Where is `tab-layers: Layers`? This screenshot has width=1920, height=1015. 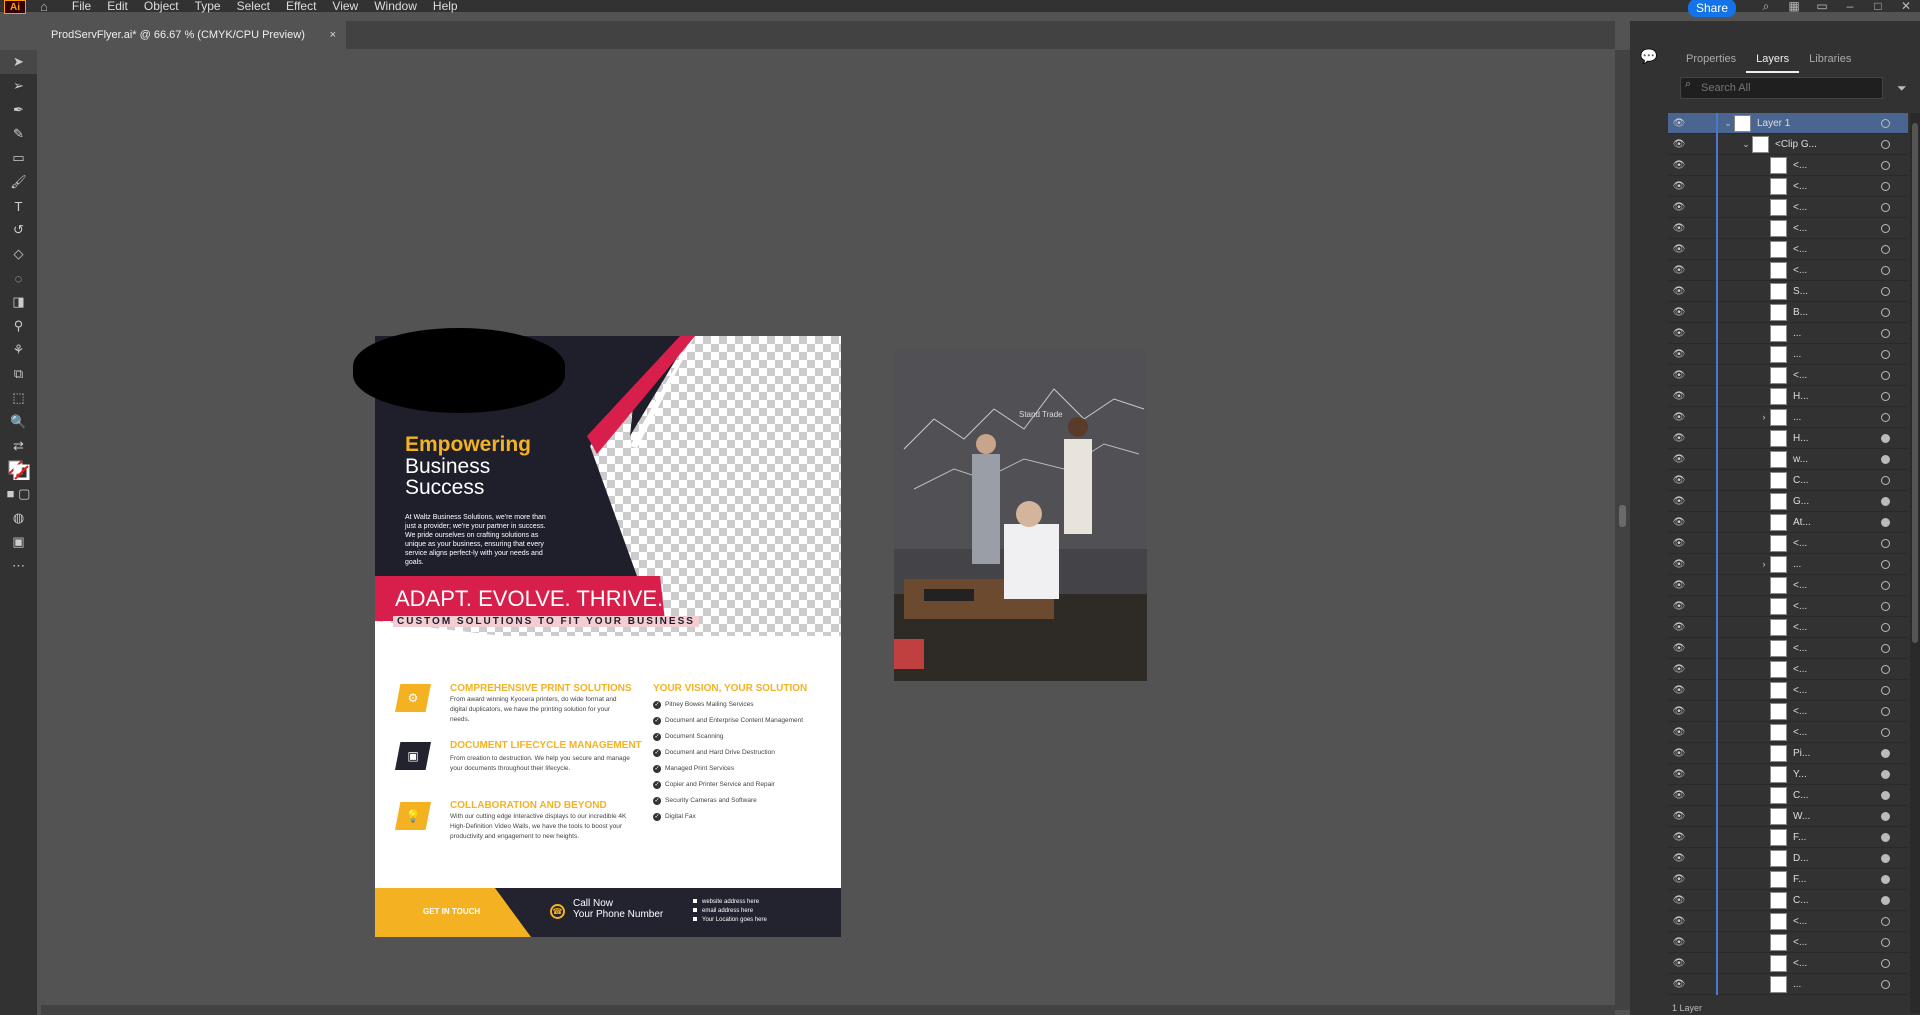
tab-layers: Layers is located at coordinates (1773, 59).